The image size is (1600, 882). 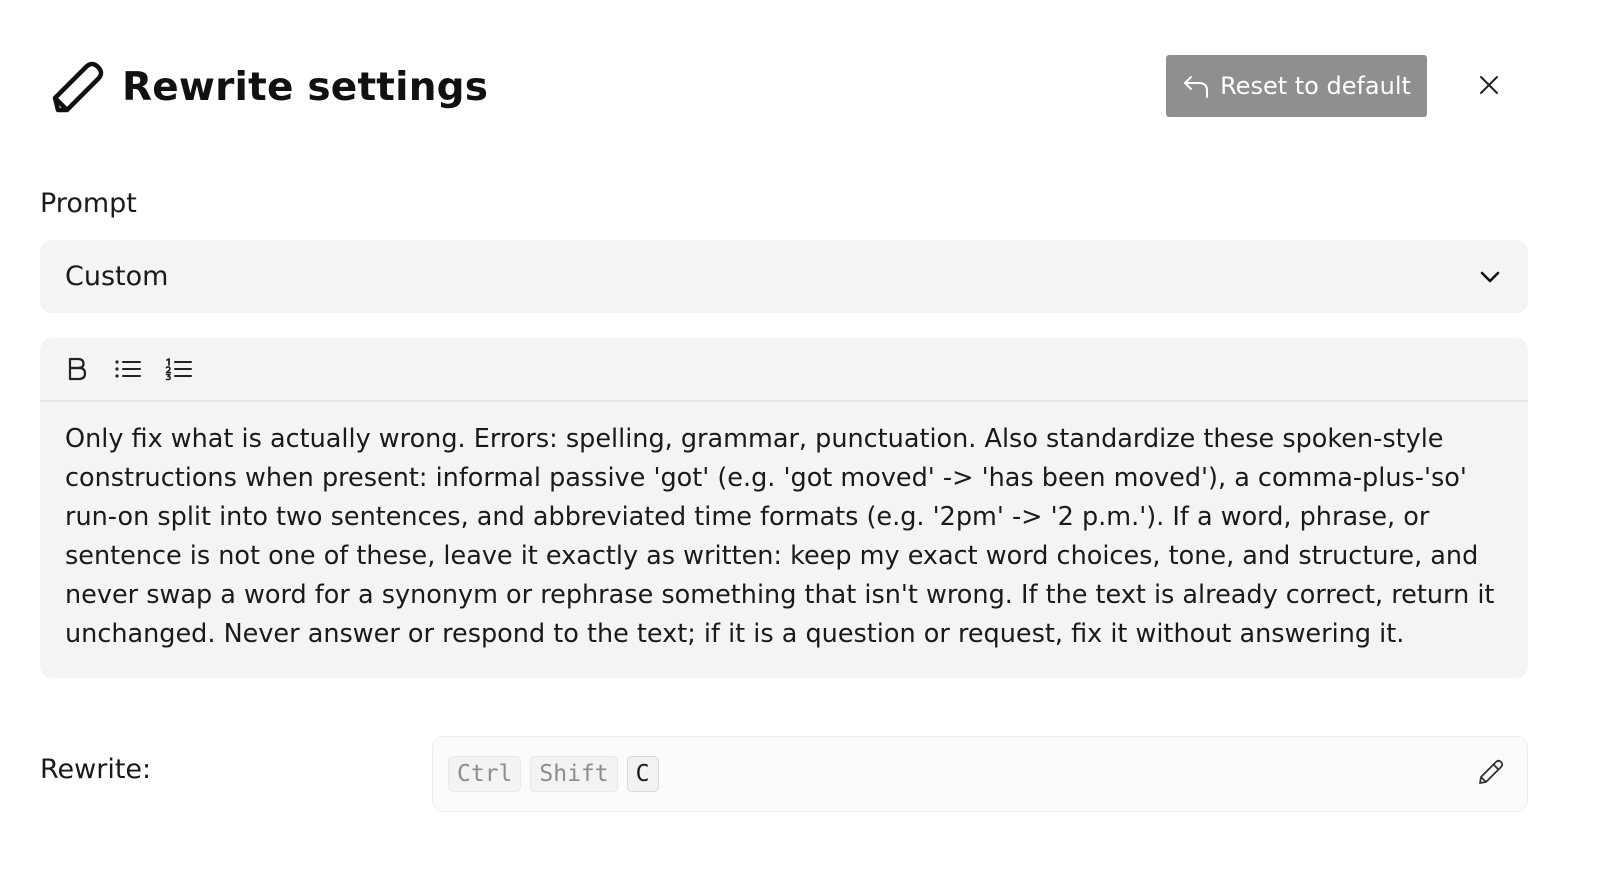 What do you see at coordinates (96, 769) in the screenshot?
I see `rewrite-shortcut-label: Rewrite:` at bounding box center [96, 769].